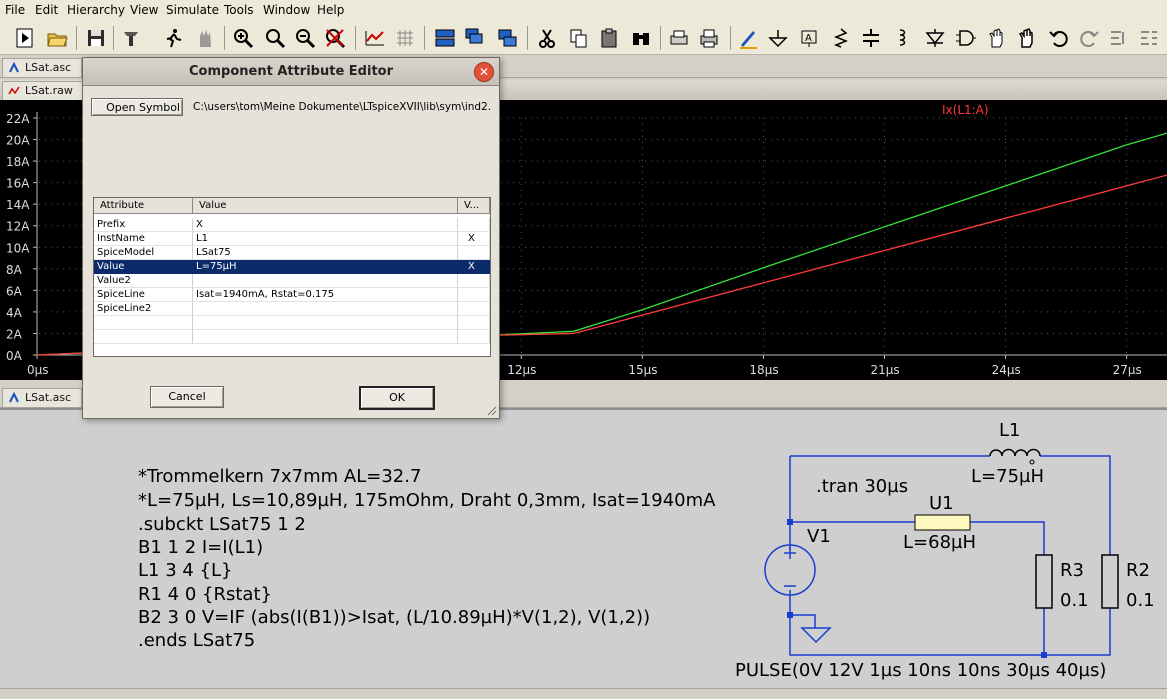 This screenshot has height=699, width=1167. I want to click on drag-icon, so click(1027, 38).